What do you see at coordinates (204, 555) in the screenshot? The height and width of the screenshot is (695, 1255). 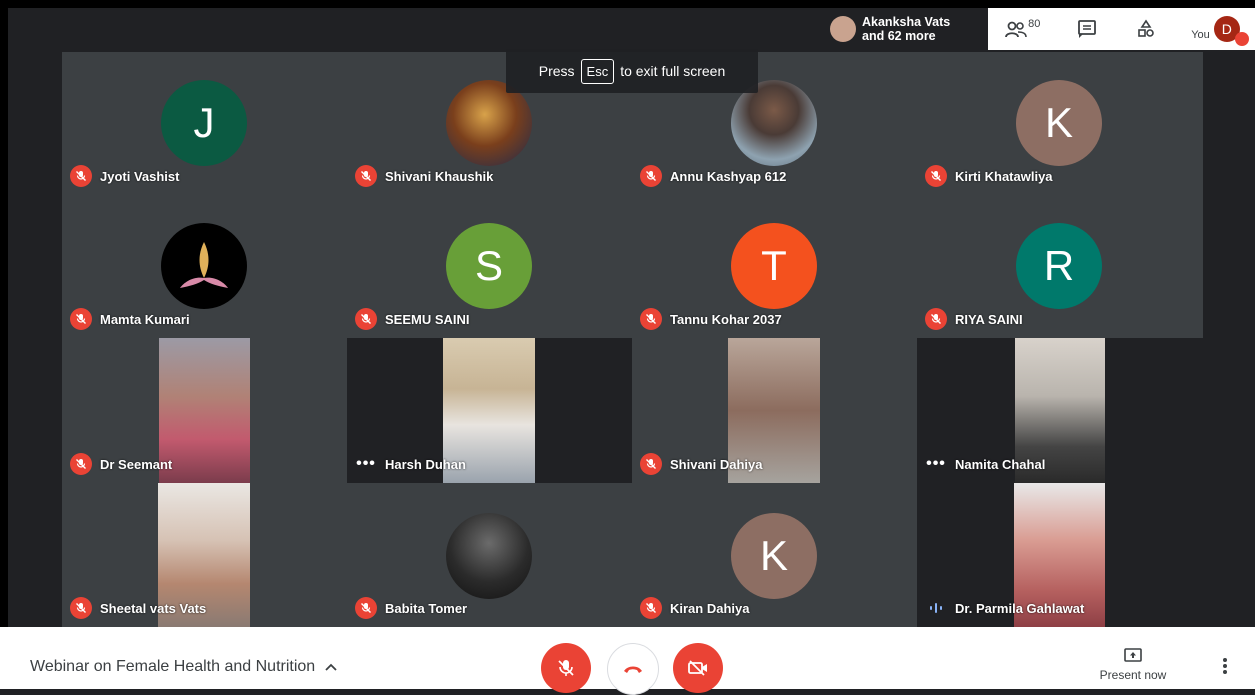 I see `participant-tile-sheetal-vats: Sheetal vats Vats` at bounding box center [204, 555].